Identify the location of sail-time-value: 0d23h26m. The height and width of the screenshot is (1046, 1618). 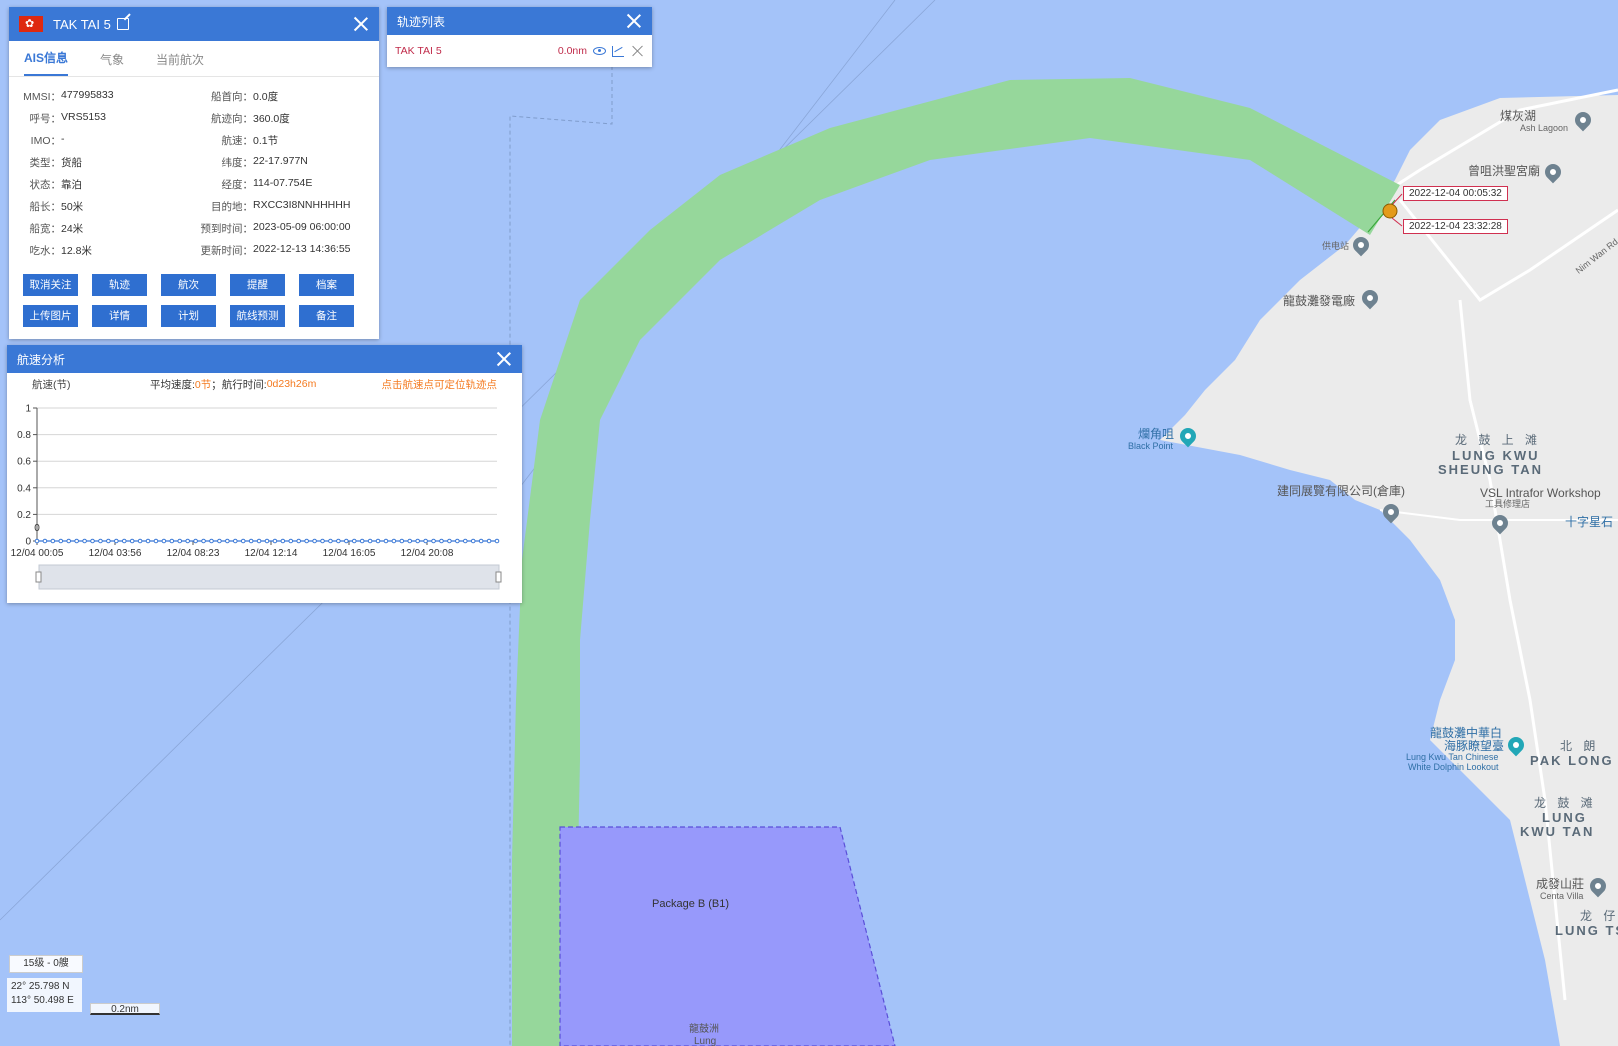
(291, 384).